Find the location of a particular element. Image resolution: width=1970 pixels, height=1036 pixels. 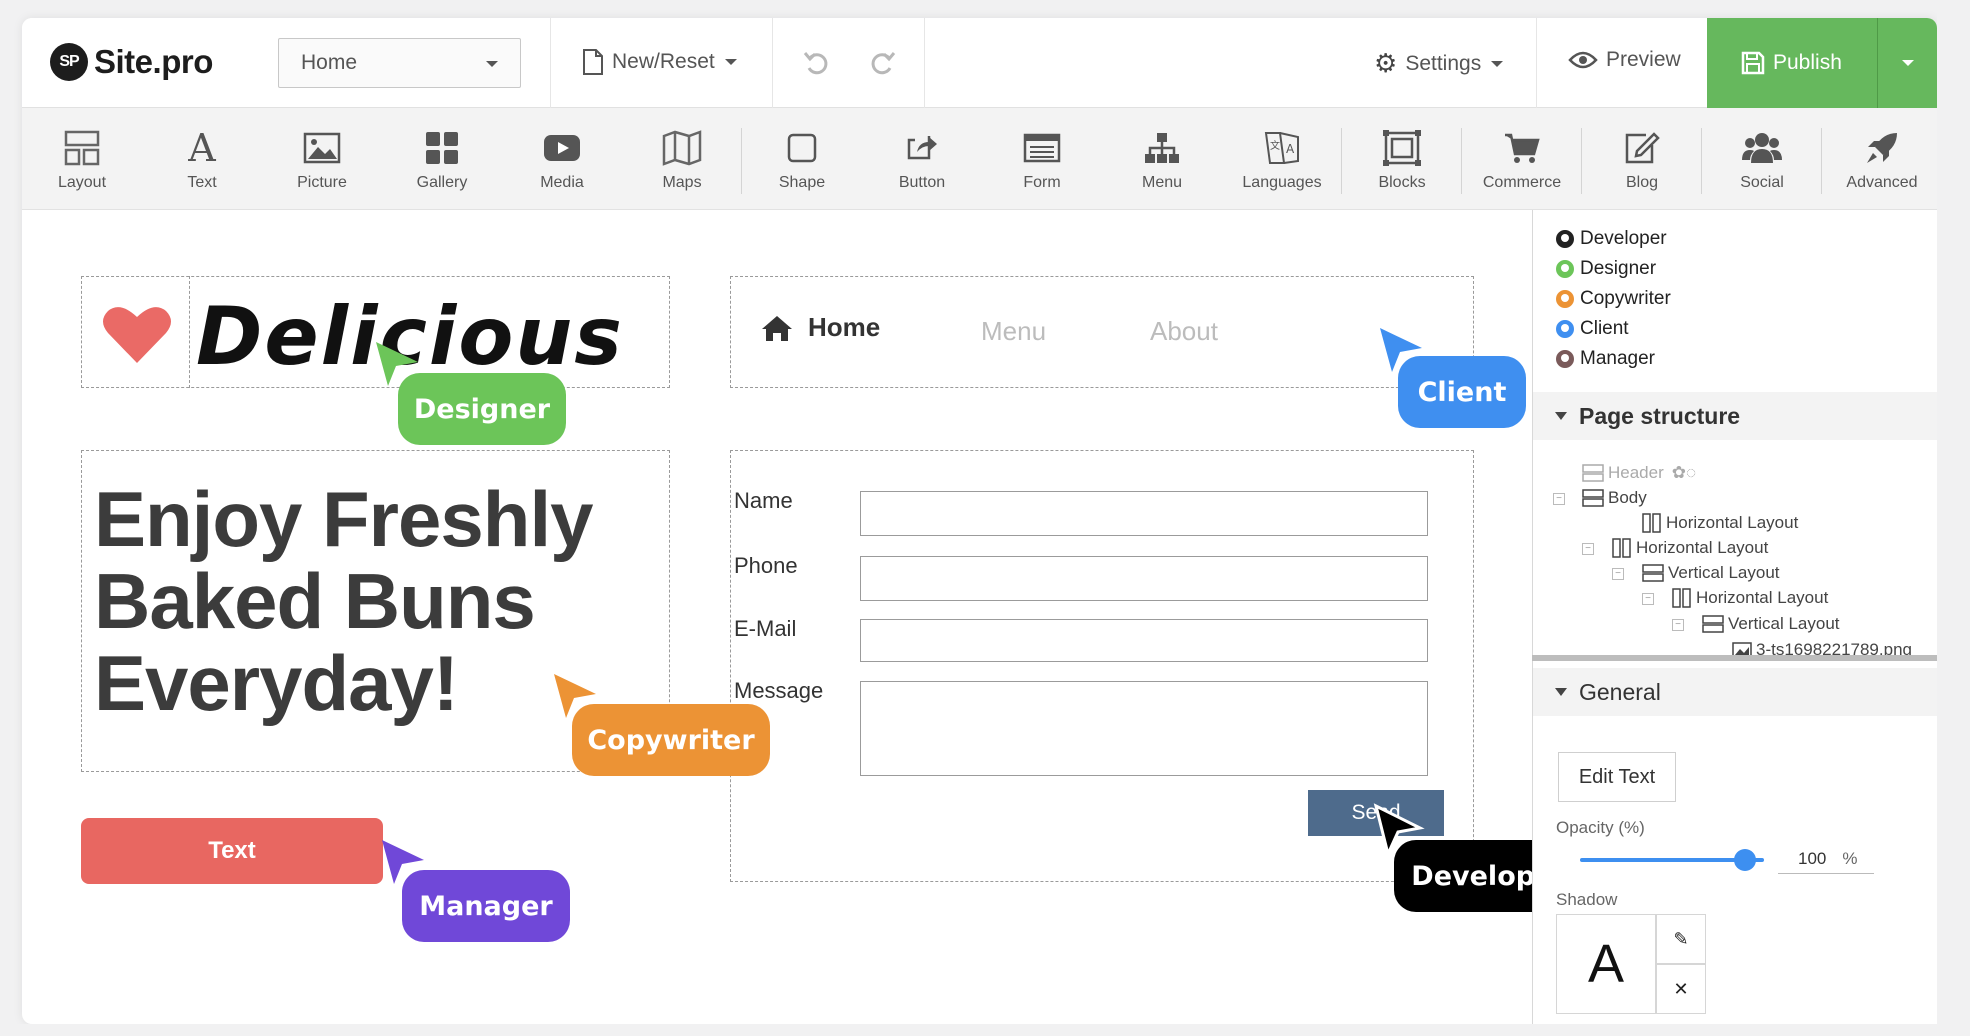

tool-maps: Maps is located at coordinates (682, 159).